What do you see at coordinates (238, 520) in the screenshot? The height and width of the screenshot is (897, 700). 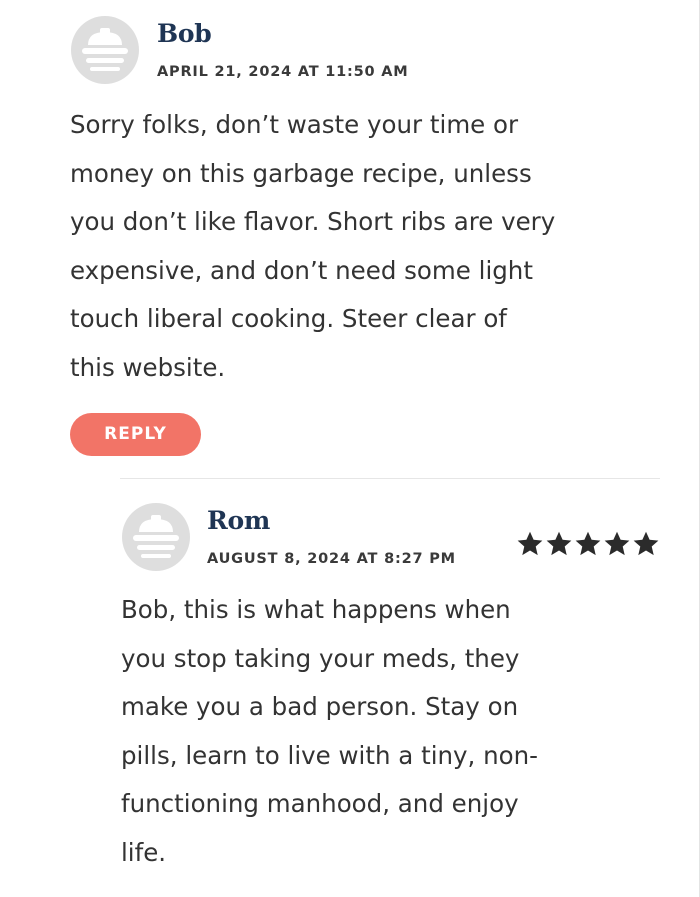 I see `reply-author: Rom` at bounding box center [238, 520].